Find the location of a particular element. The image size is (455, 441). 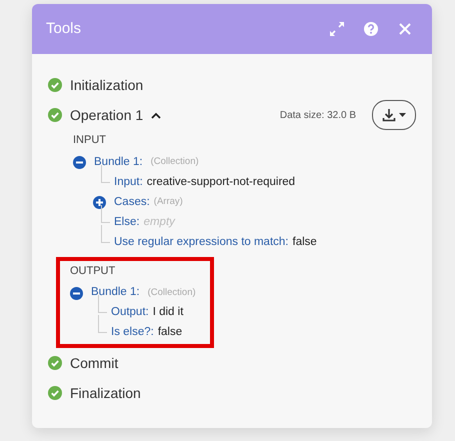

field-key: Use regular expressions to match: is located at coordinates (201, 243).